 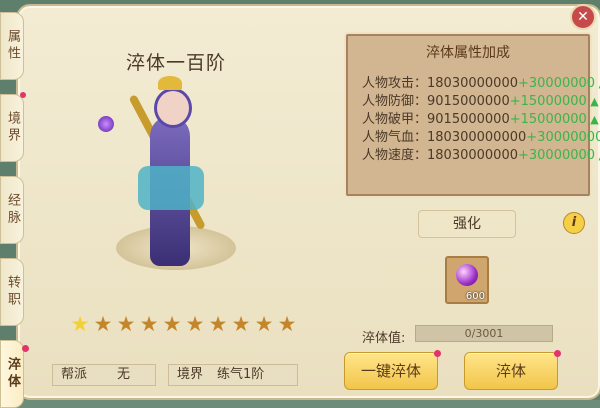 I want to click on attribute-row: 人物破甲：9015000000+15000000 ▲, so click(x=480, y=117).